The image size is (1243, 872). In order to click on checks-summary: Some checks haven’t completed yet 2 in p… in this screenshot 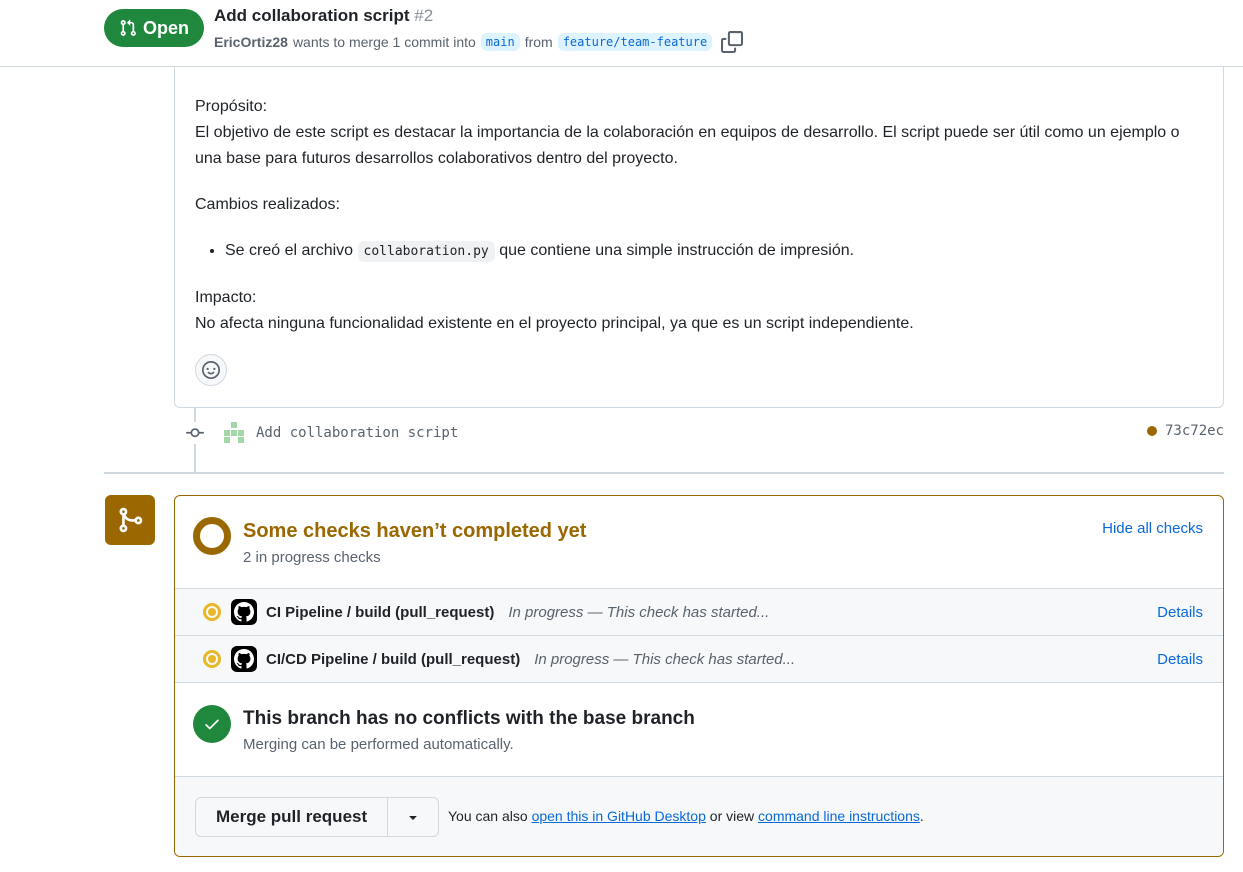, I will do `click(699, 542)`.